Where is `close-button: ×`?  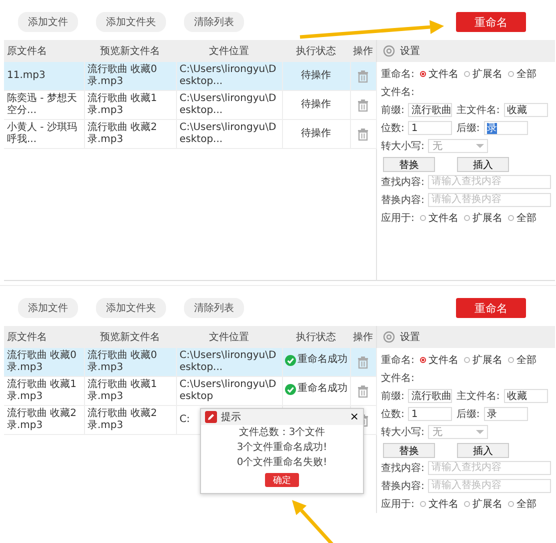 close-button: × is located at coordinates (354, 417).